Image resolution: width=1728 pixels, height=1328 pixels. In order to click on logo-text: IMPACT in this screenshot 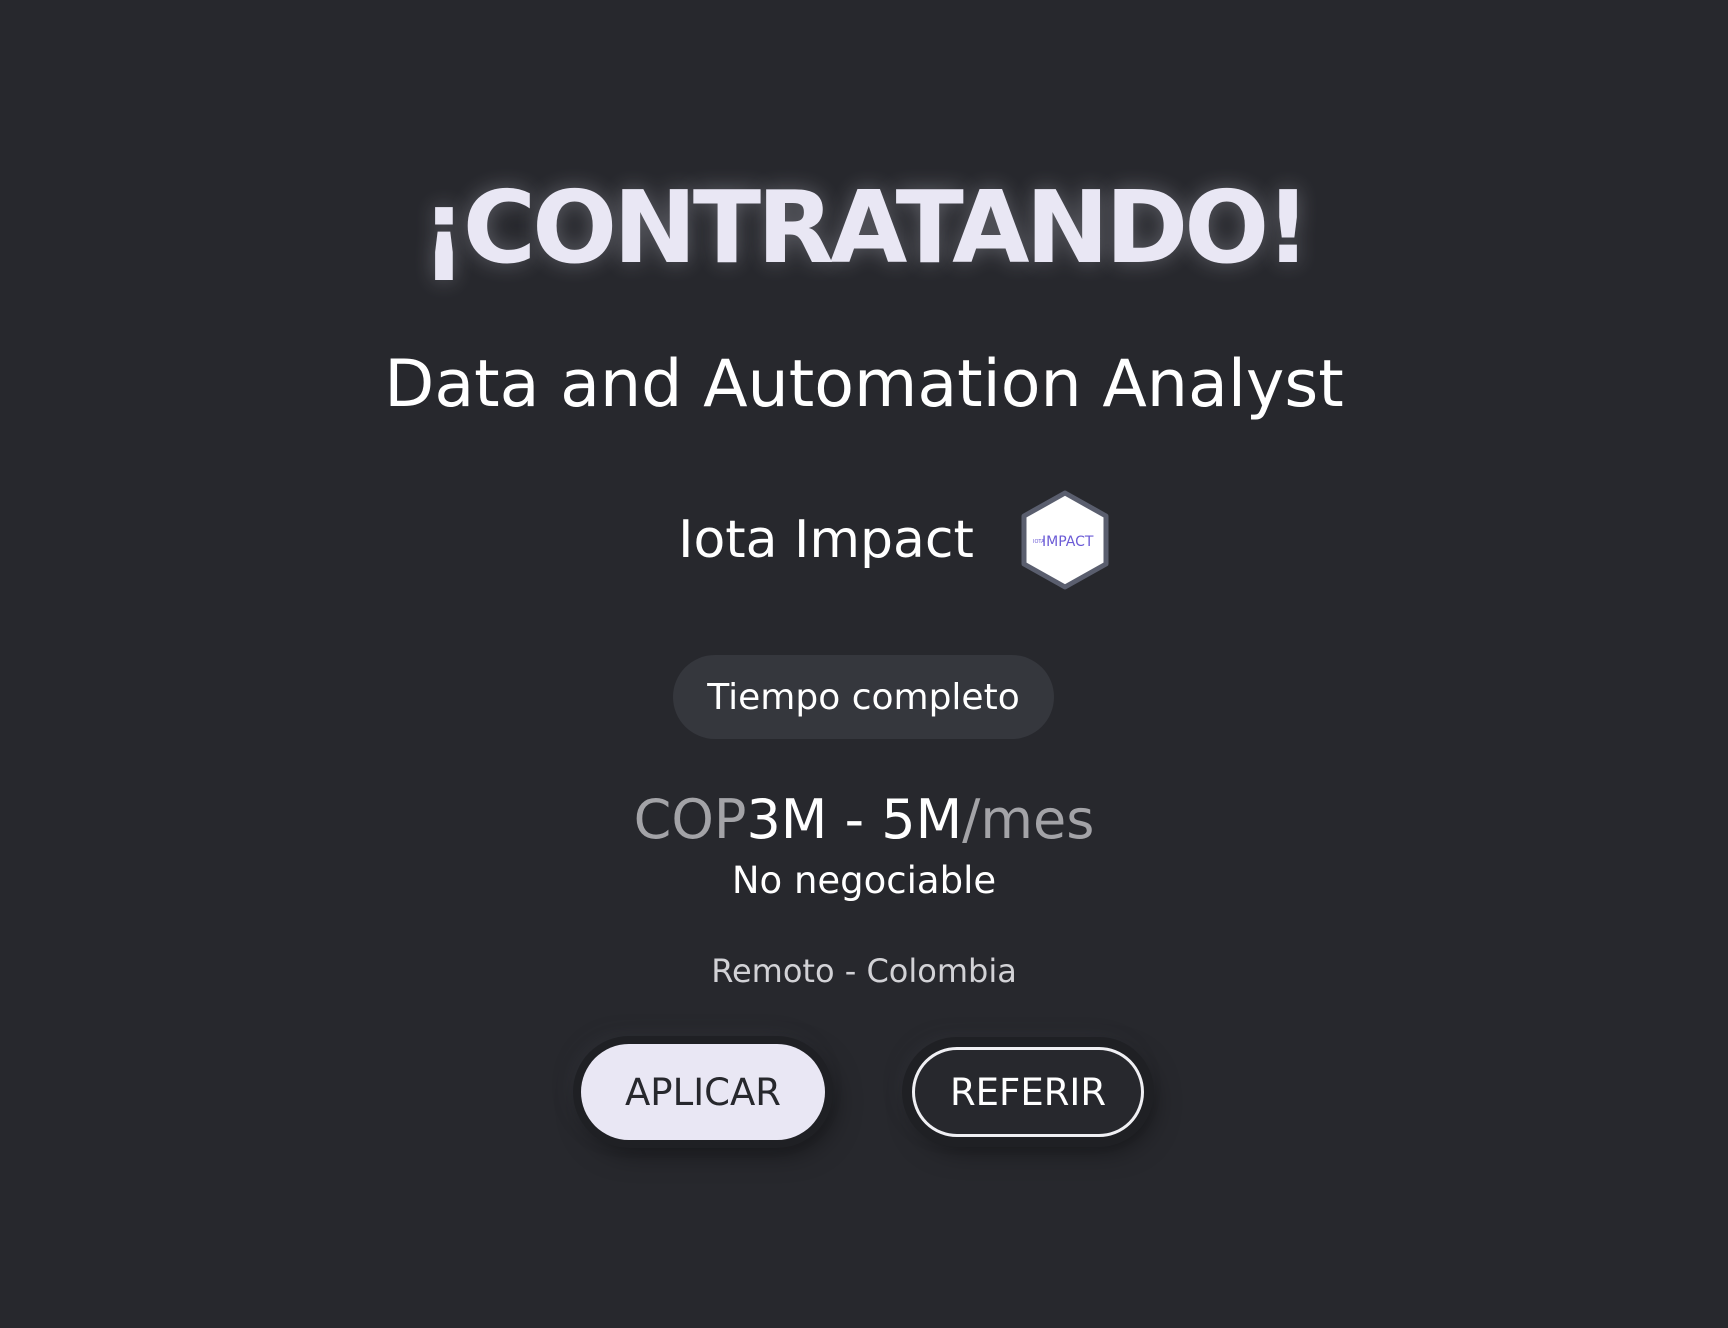, I will do `click(1068, 542)`.